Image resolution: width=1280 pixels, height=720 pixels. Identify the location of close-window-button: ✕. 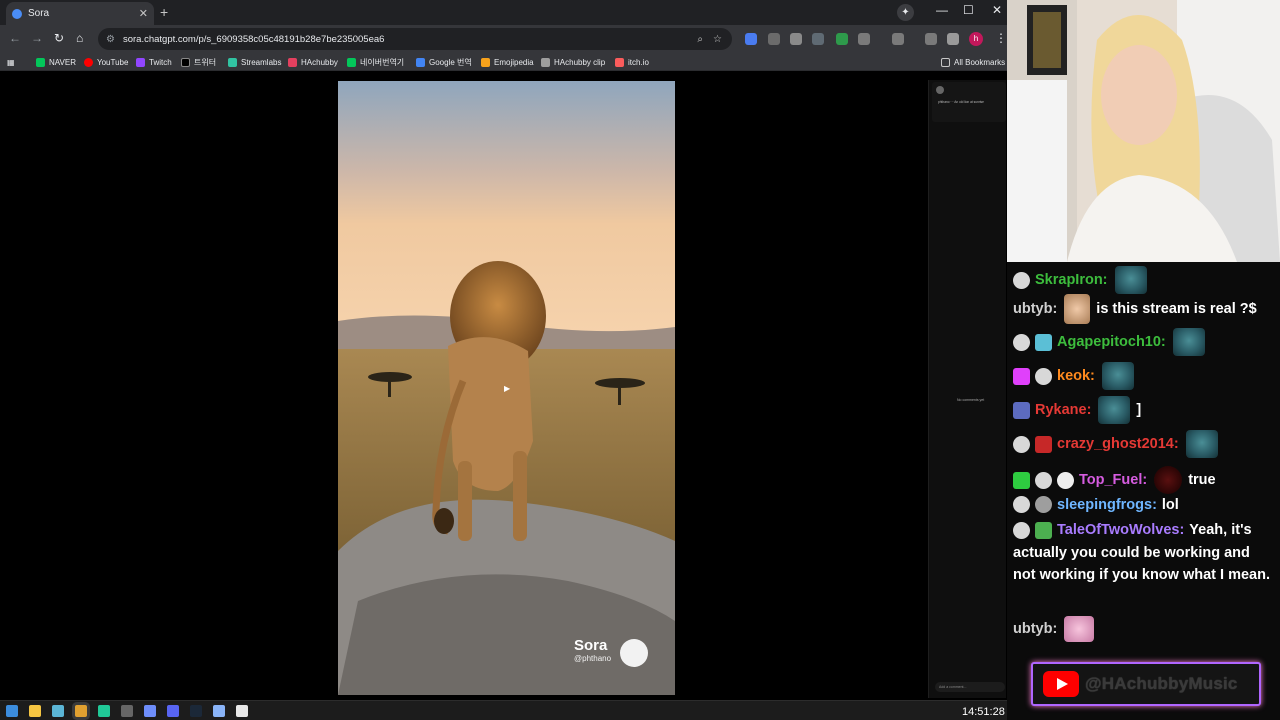
(997, 10).